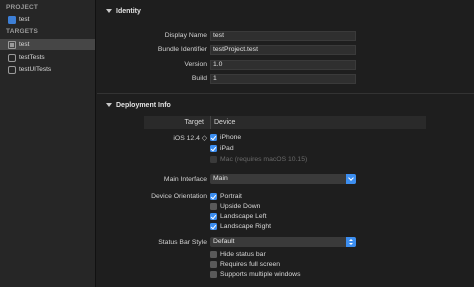 Image resolution: width=474 pixels, height=287 pixels. Describe the element at coordinates (225, 122) in the screenshot. I see `device-column-header: Device` at that location.